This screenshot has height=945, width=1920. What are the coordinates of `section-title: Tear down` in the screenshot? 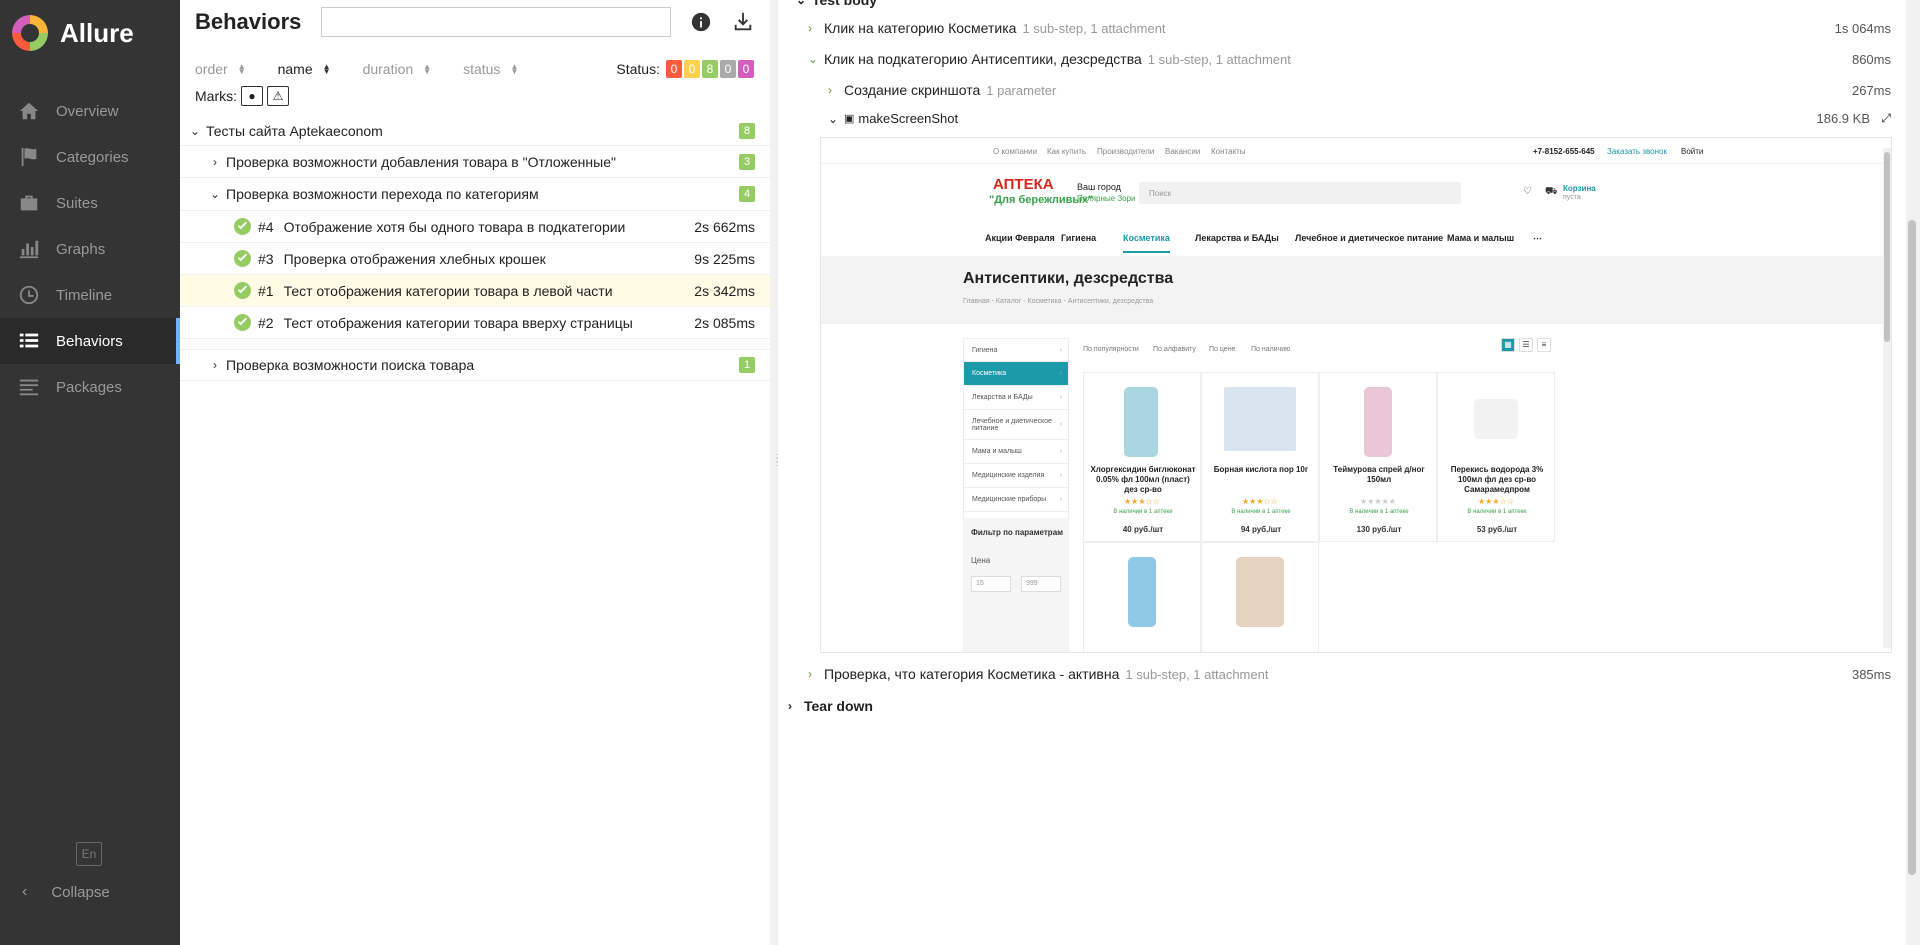 It's located at (838, 706).